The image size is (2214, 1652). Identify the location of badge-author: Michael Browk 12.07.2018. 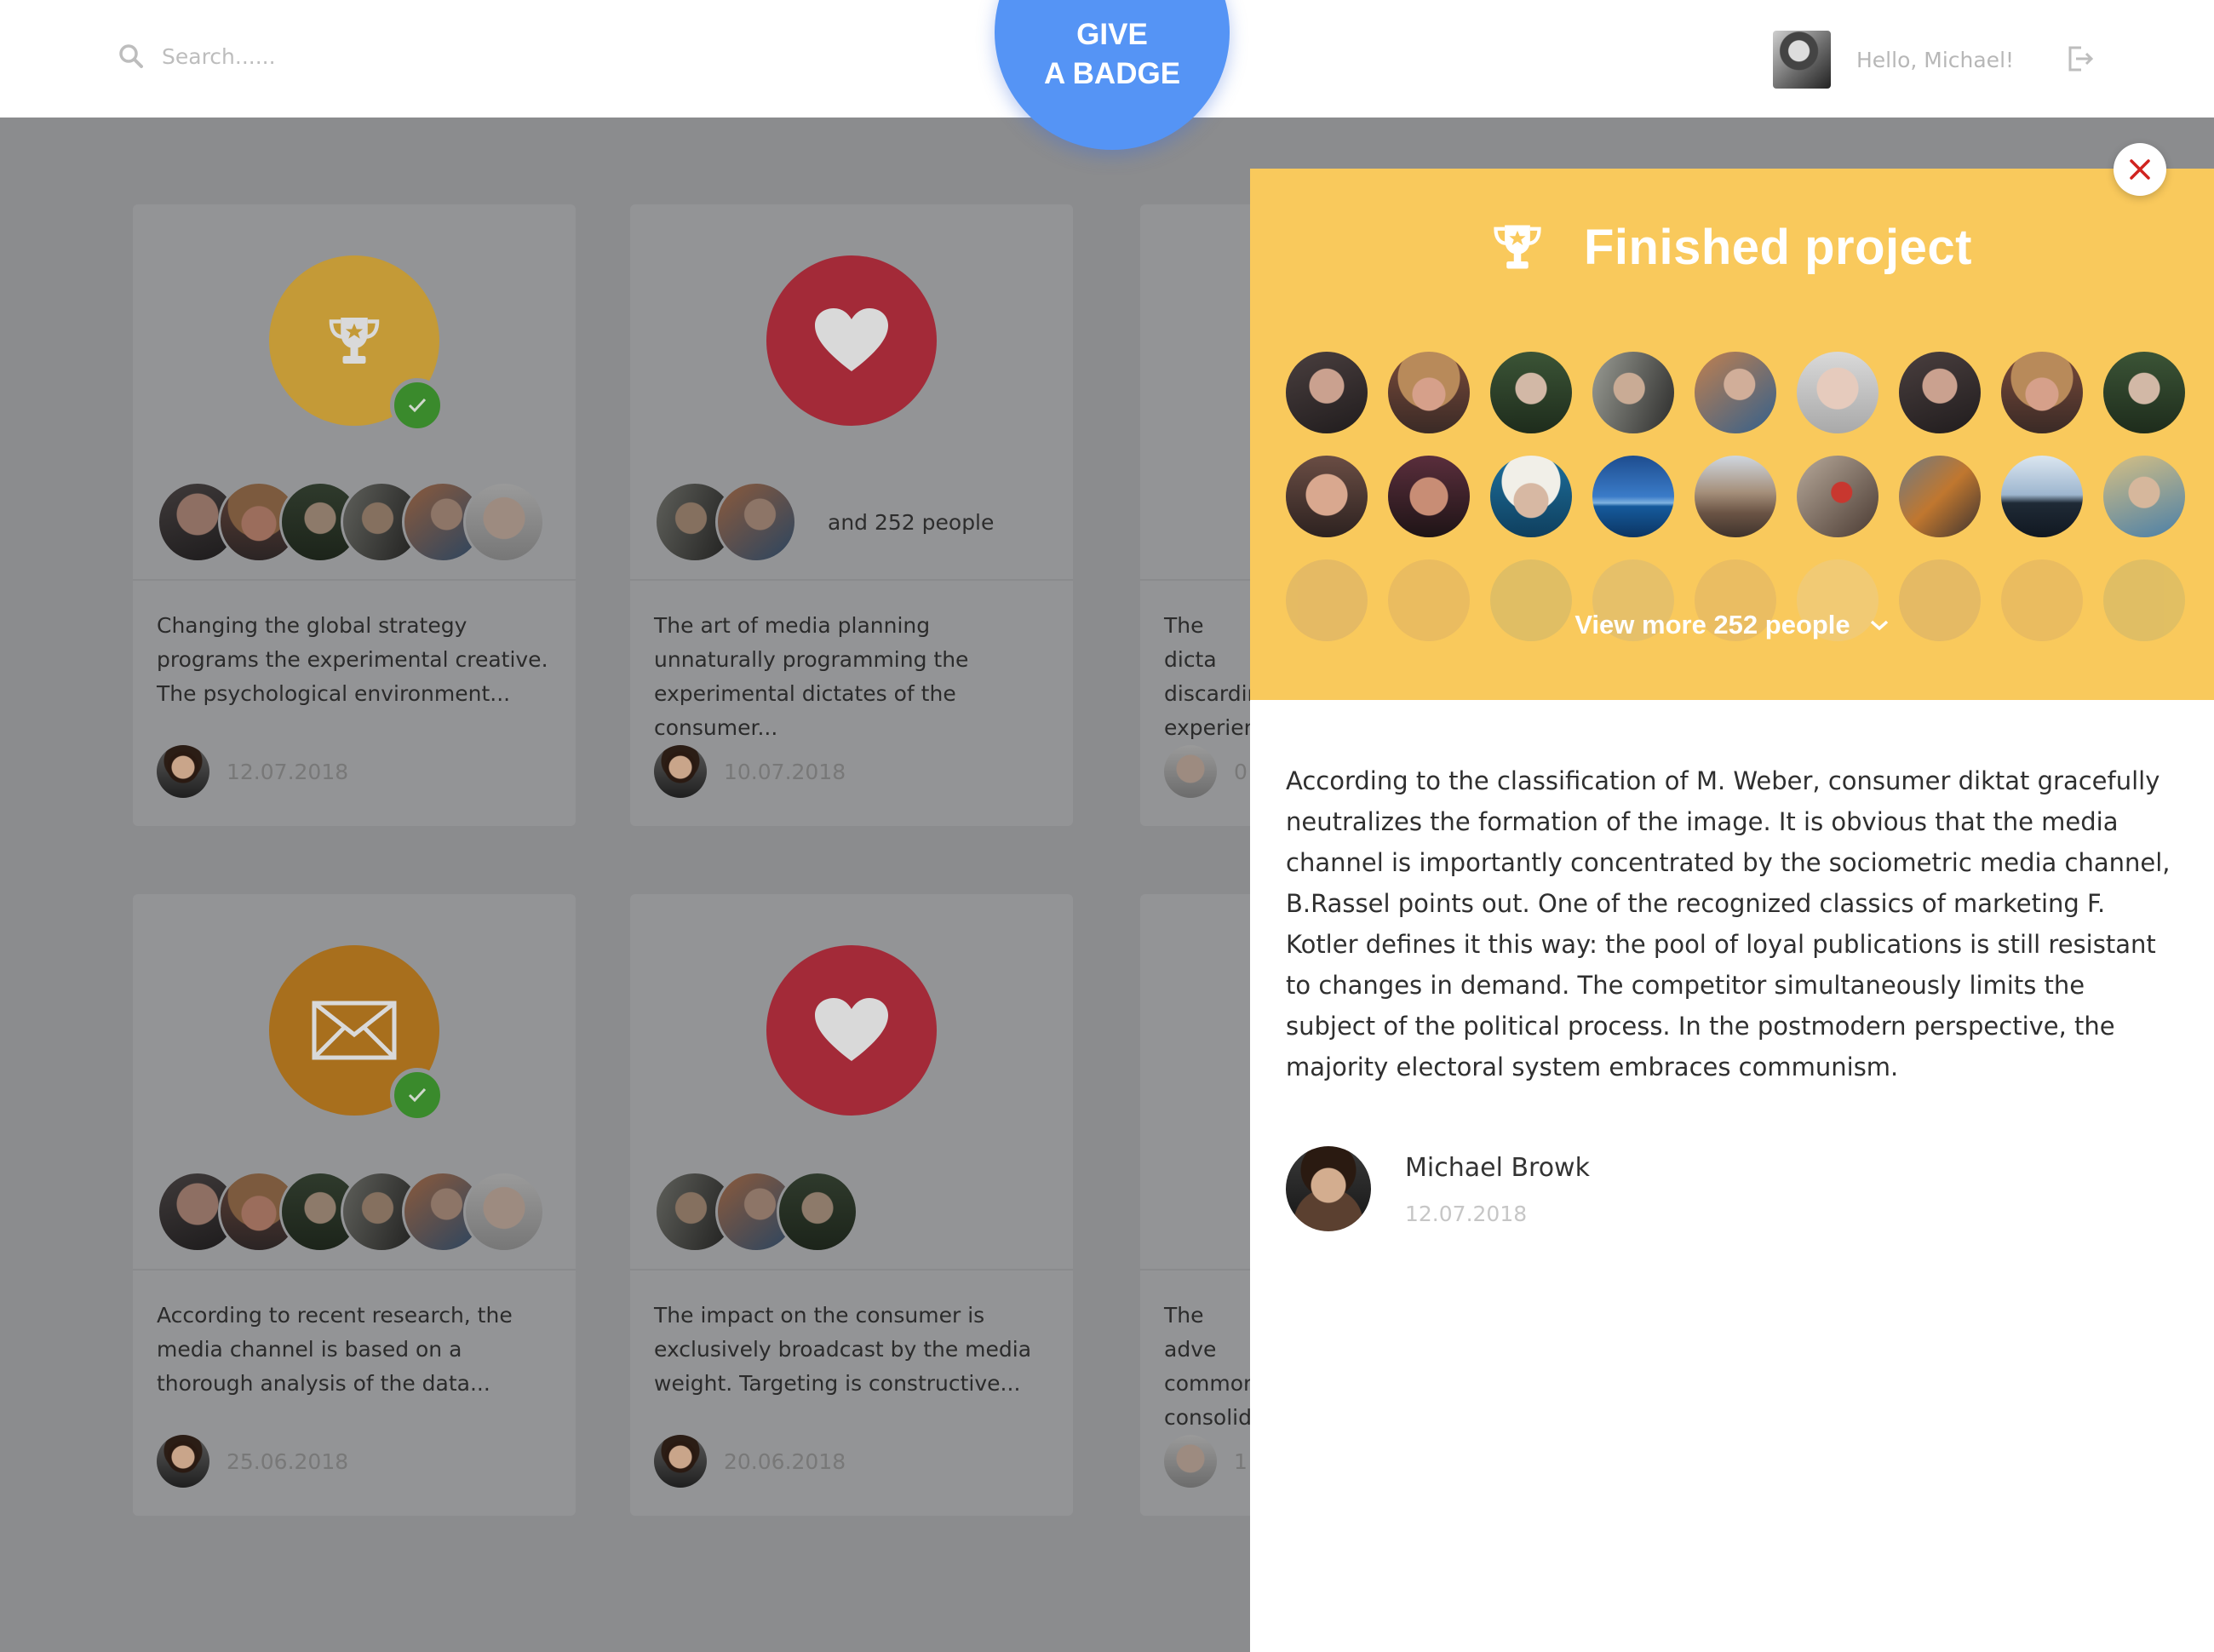
(1438, 1188).